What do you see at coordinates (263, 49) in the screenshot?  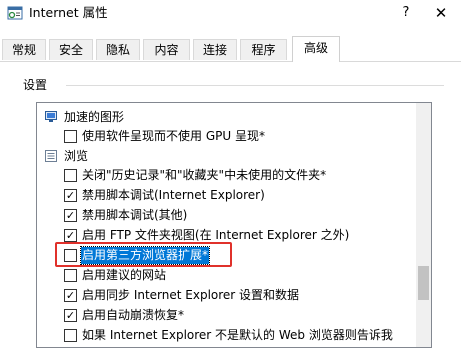 I see `tab-programs: 程序` at bounding box center [263, 49].